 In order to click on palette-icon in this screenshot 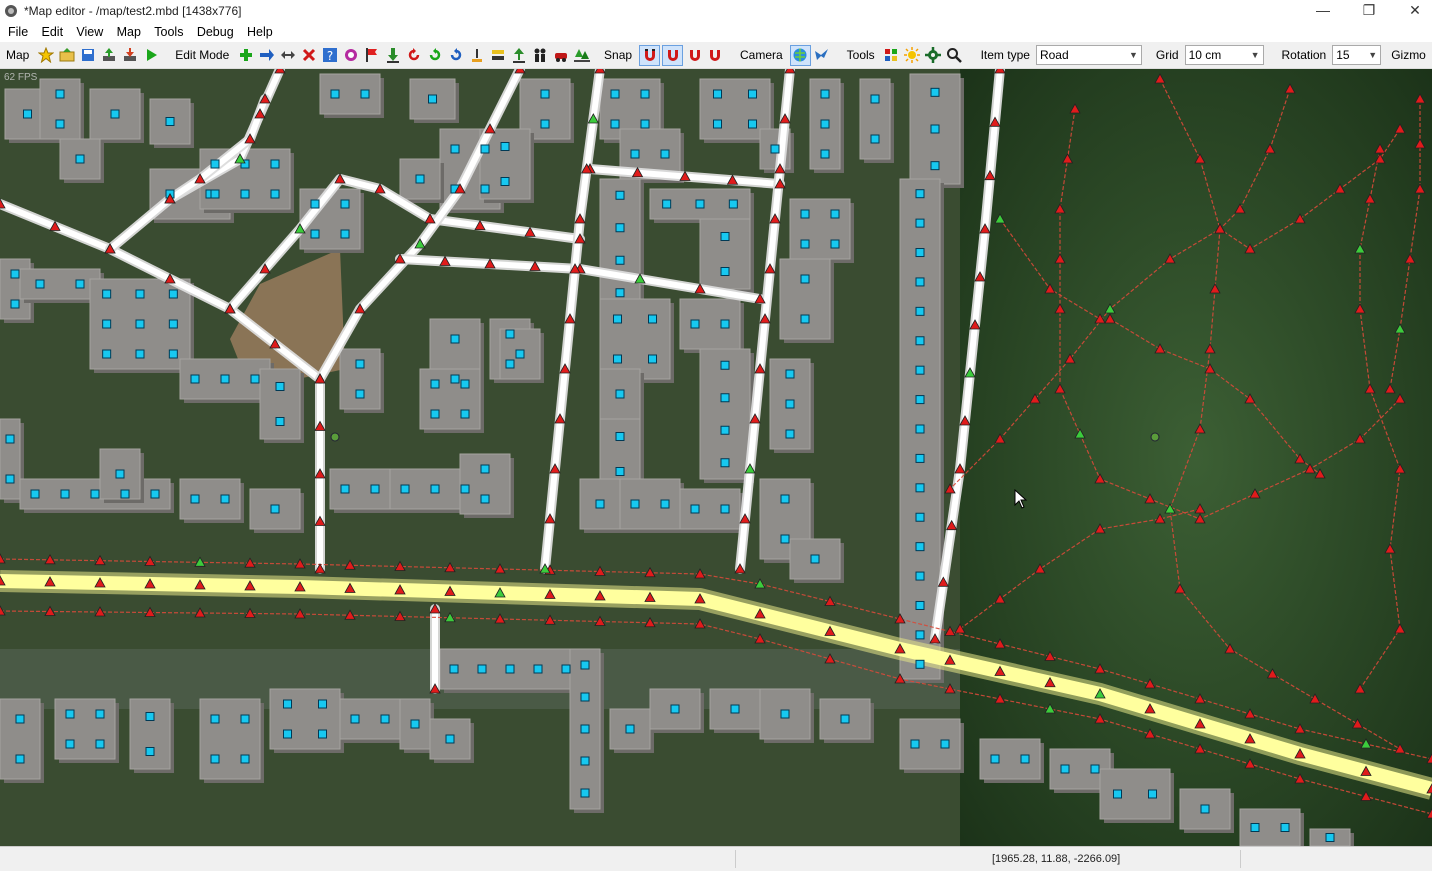, I will do `click(891, 55)`.